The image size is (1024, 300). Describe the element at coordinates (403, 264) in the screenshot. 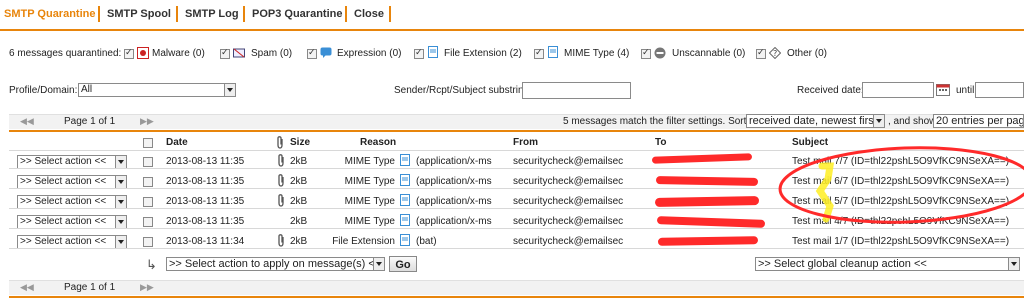

I see `go-button: Go` at that location.